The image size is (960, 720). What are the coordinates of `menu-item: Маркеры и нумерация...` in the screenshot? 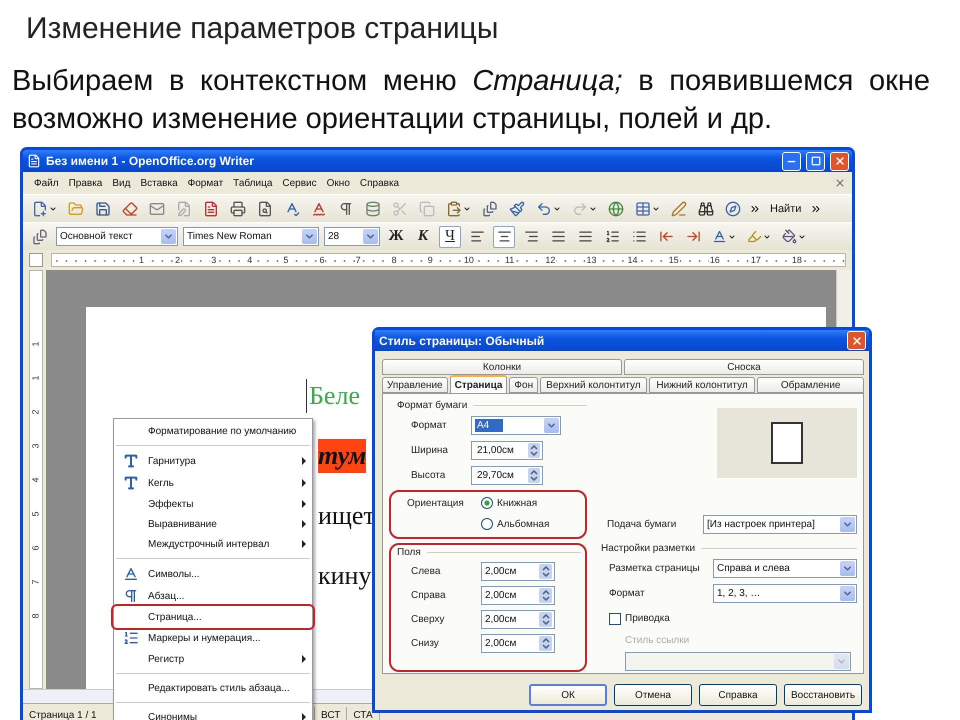 It's located at (213, 638).